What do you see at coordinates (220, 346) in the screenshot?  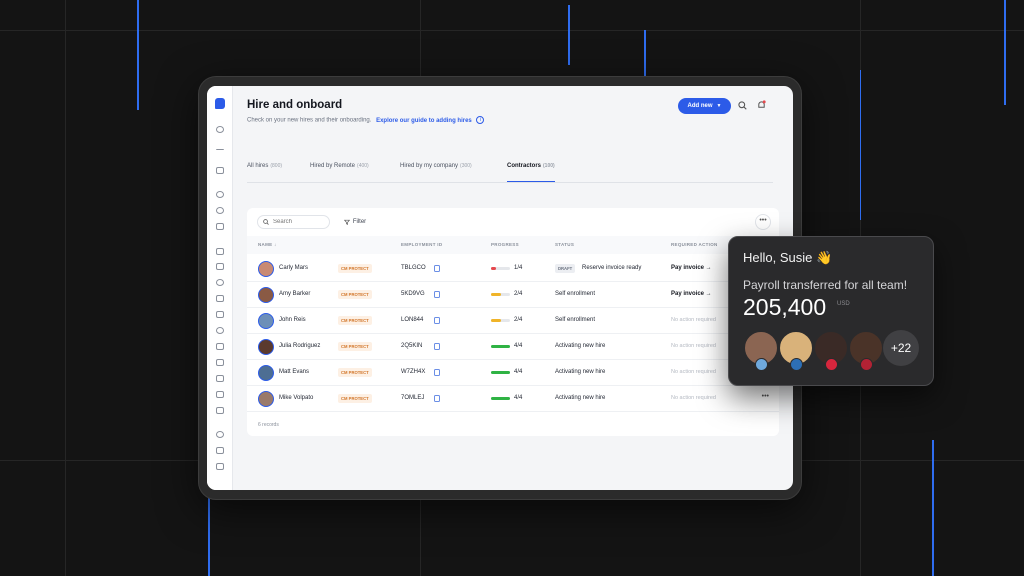 I see `badge-icon` at bounding box center [220, 346].